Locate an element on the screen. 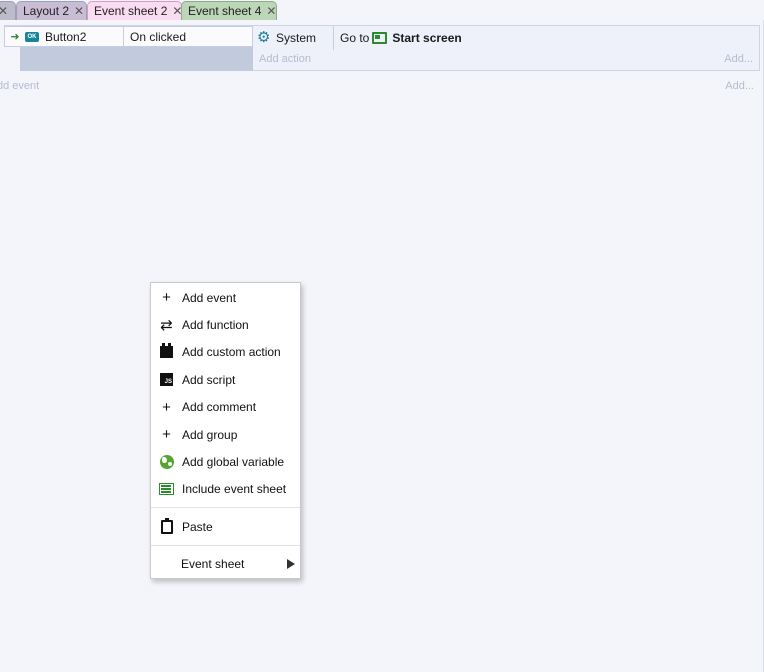  tab-previous: ✕ is located at coordinates (8, 10).